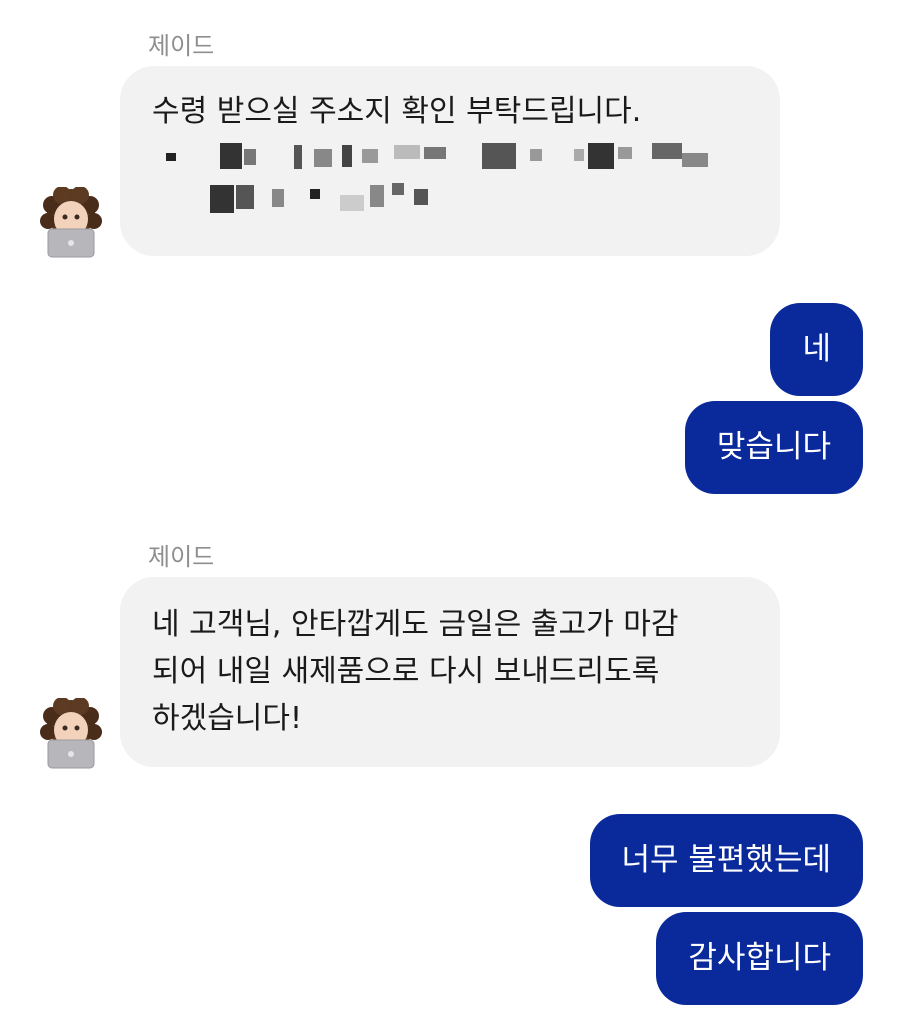  What do you see at coordinates (415, 624) in the screenshot?
I see `message-line: 네 고객님, 안타깝게도 금일은 출고가 마감` at bounding box center [415, 624].